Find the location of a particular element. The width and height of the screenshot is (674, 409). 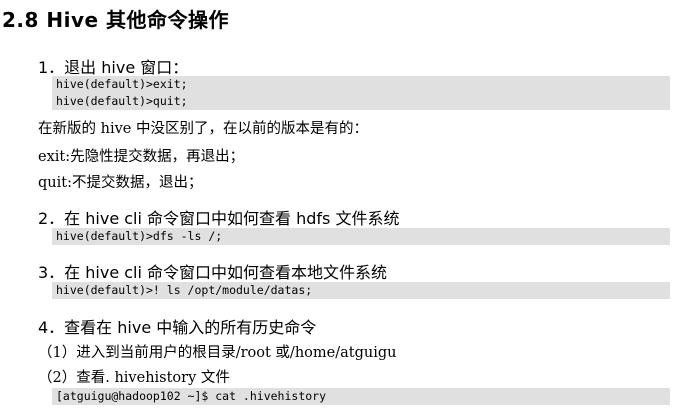

code-line: hive(default)>dfs -ls /; is located at coordinates (139, 236).